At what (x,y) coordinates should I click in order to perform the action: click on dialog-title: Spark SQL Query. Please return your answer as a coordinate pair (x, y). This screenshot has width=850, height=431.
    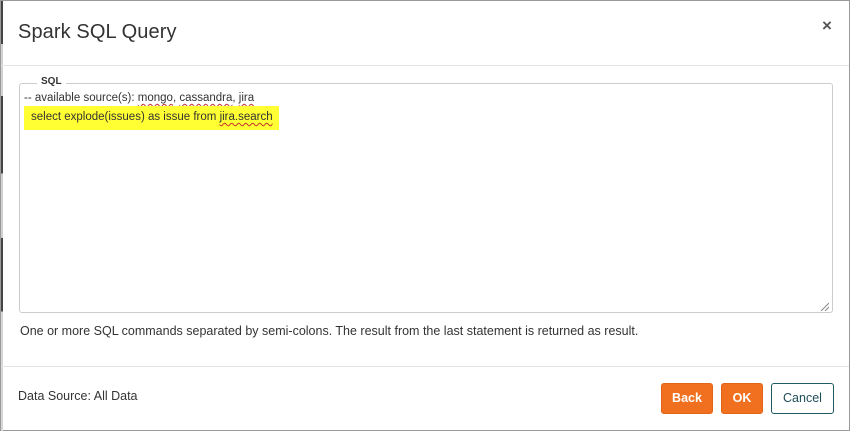
    Looking at the image, I should click on (97, 32).